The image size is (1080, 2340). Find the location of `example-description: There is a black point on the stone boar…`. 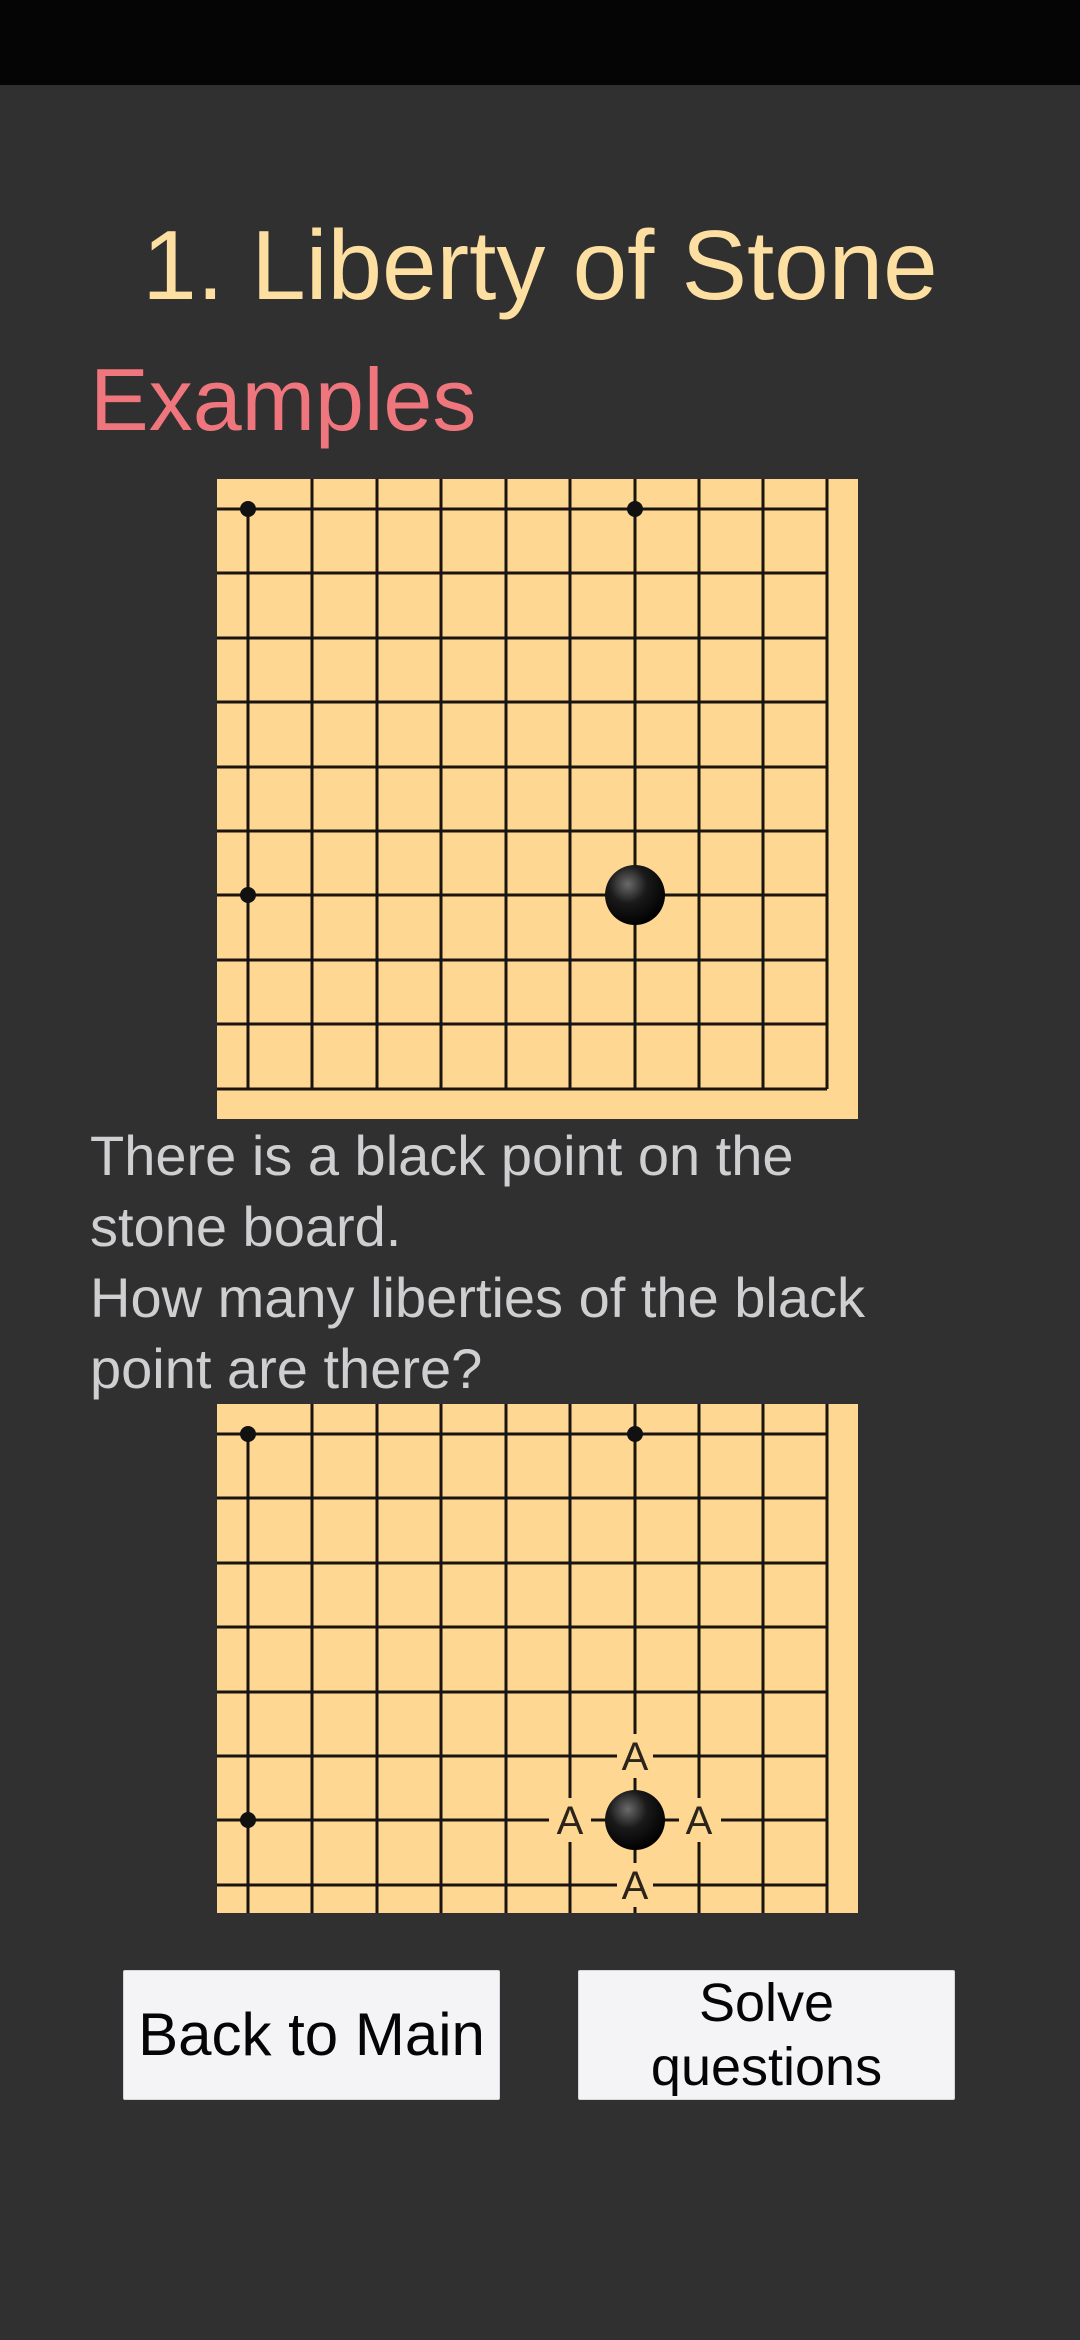

example-description: There is a black point on the stone boar… is located at coordinates (570, 1262).